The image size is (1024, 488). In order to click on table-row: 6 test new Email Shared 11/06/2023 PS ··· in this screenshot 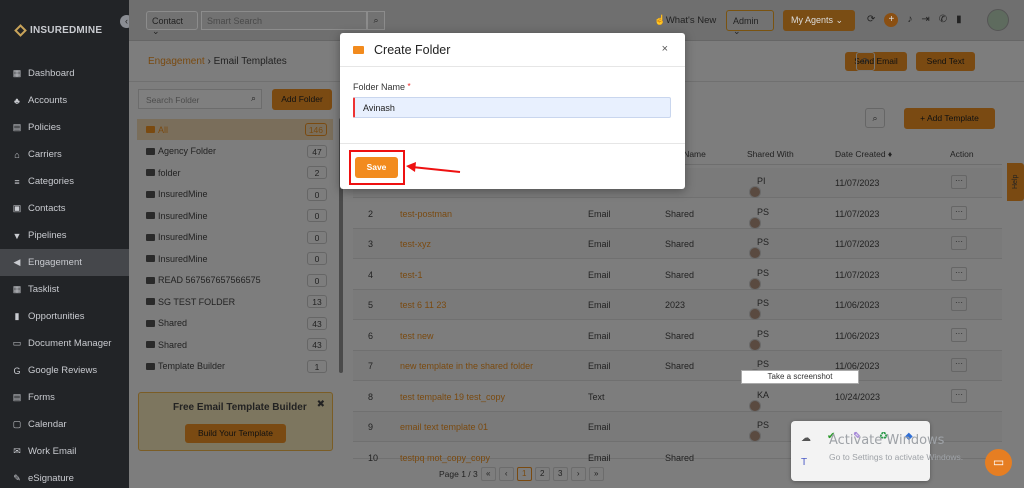, I will do `click(677, 336)`.